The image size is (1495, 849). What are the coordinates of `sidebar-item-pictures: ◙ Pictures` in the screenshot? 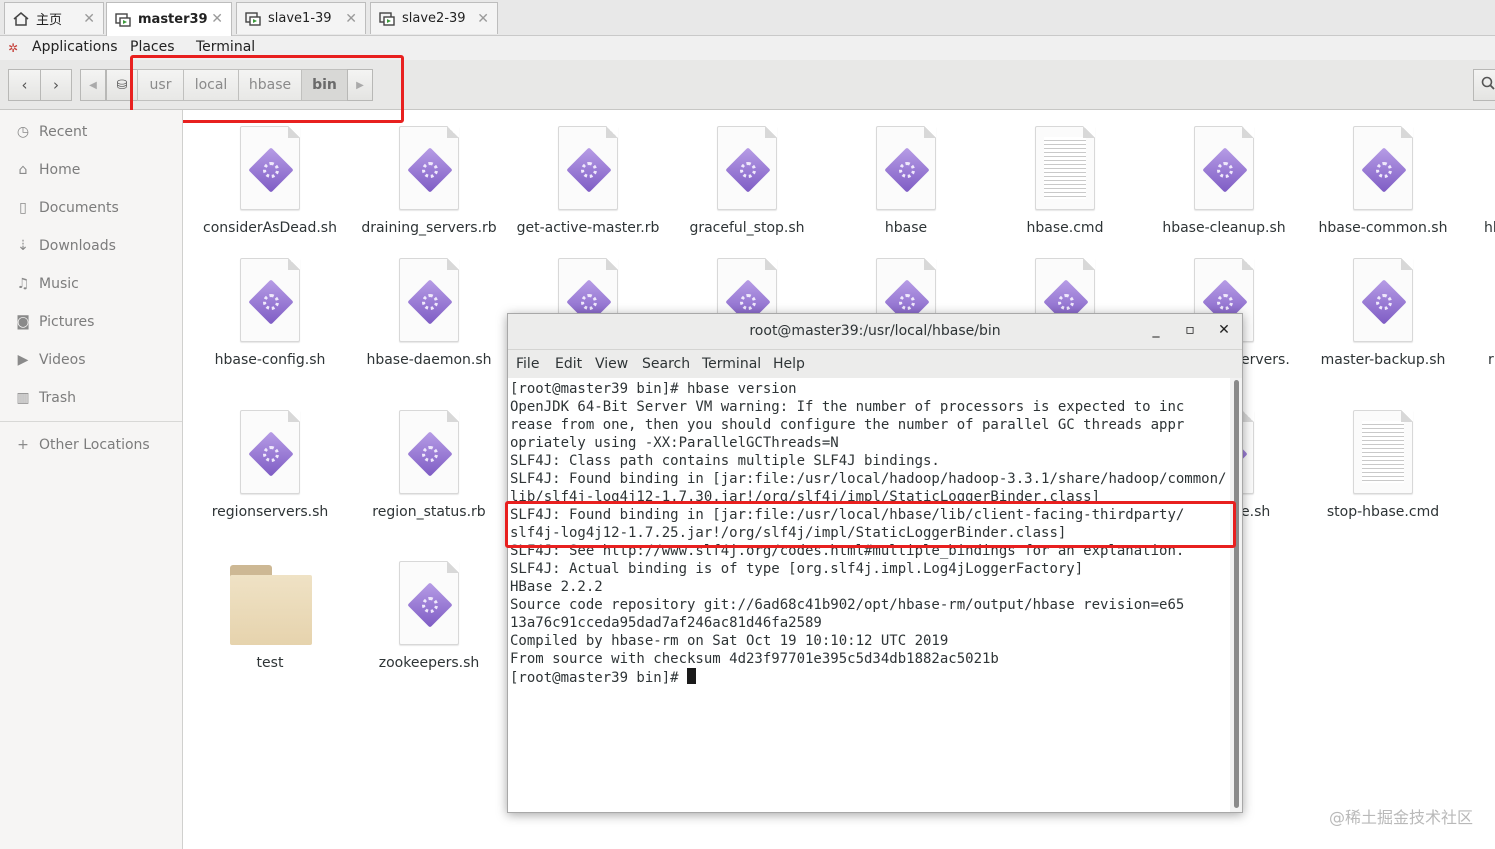 It's located at (91, 322).